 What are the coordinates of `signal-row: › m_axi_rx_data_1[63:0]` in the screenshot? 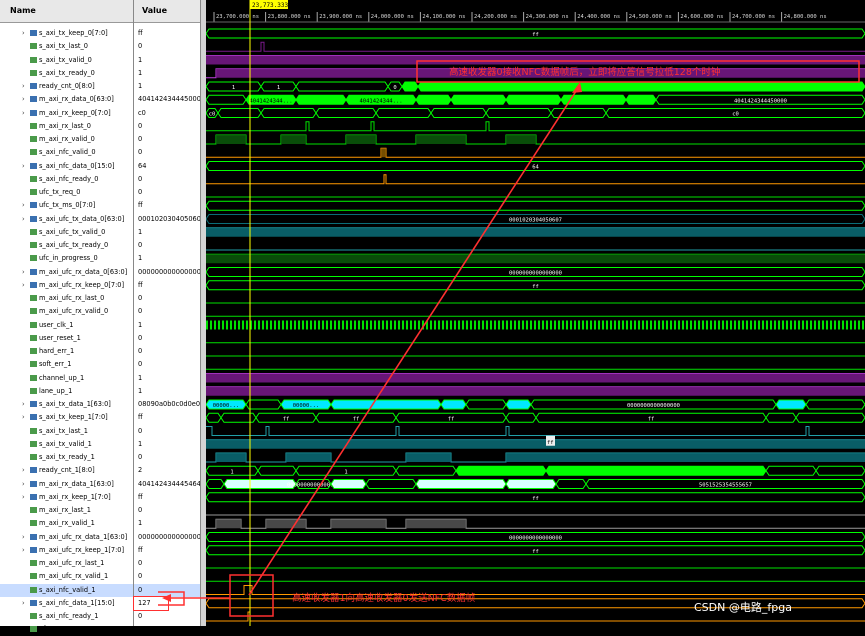 It's located at (66, 484).